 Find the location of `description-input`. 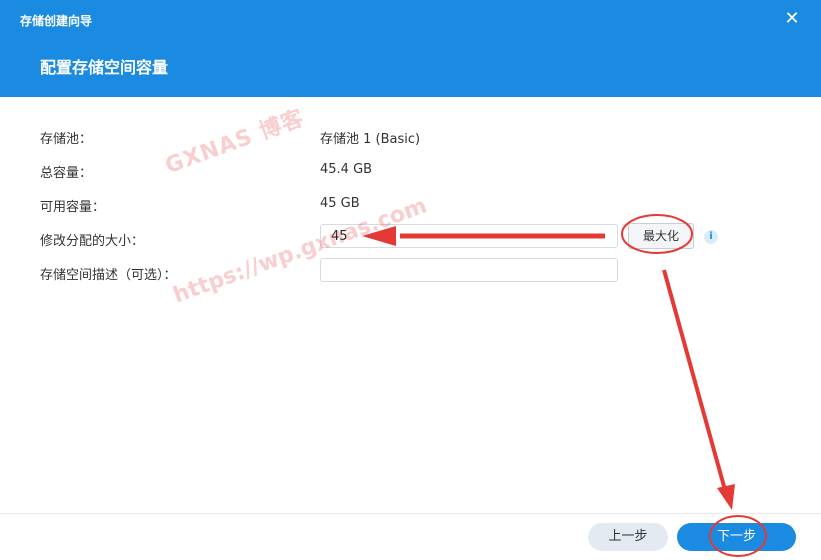

description-input is located at coordinates (469, 270).